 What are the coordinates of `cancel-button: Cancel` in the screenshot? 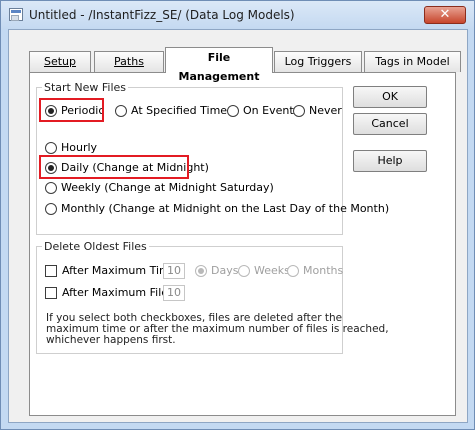 It's located at (390, 124).